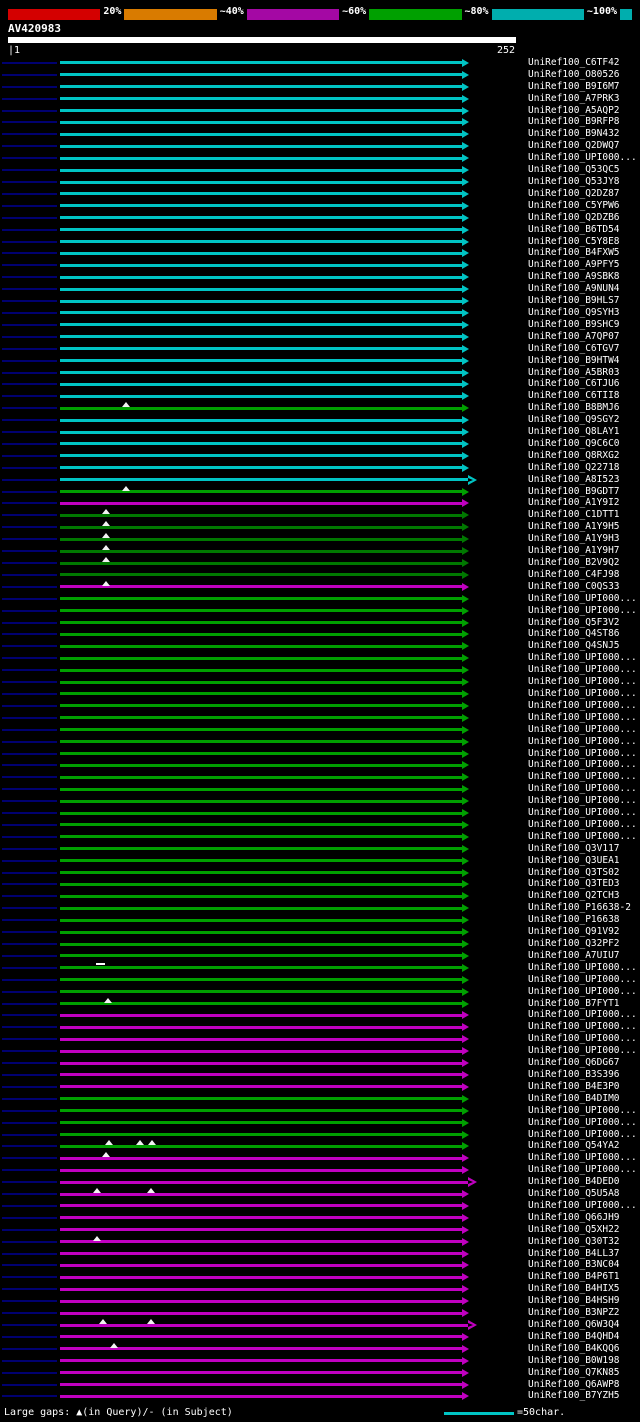 The height and width of the screenshot is (1422, 640). Describe the element at coordinates (574, 205) in the screenshot. I see `hit-label: UniRef100_C5YPW6` at that location.